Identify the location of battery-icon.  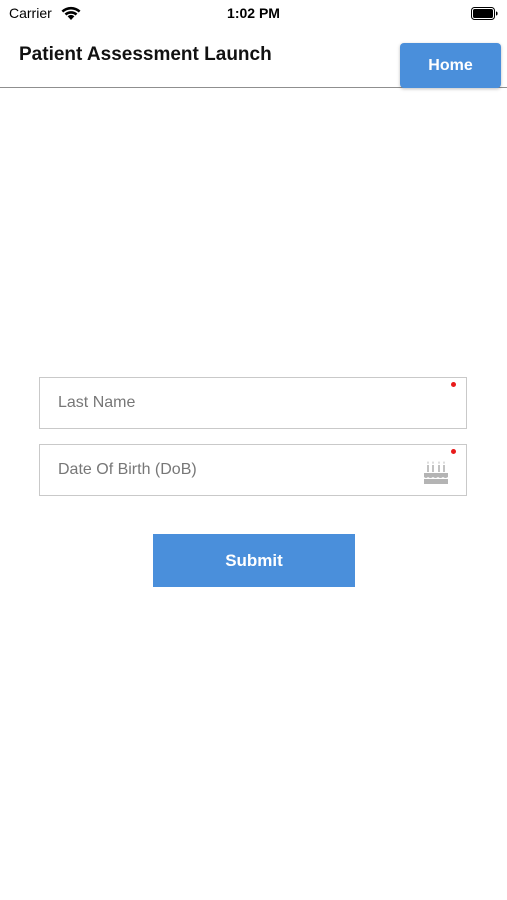
(484, 13).